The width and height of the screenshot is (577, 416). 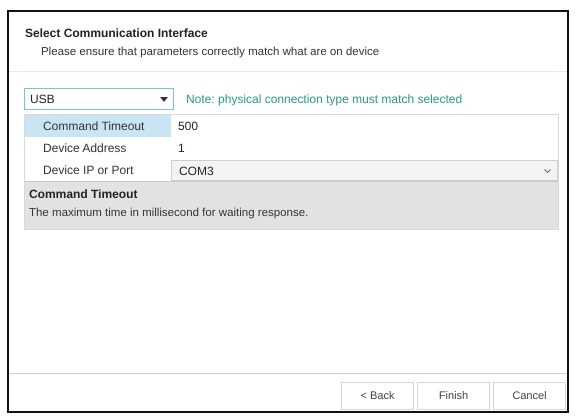 What do you see at coordinates (83, 195) in the screenshot?
I see `description-title: Command Timeout` at bounding box center [83, 195].